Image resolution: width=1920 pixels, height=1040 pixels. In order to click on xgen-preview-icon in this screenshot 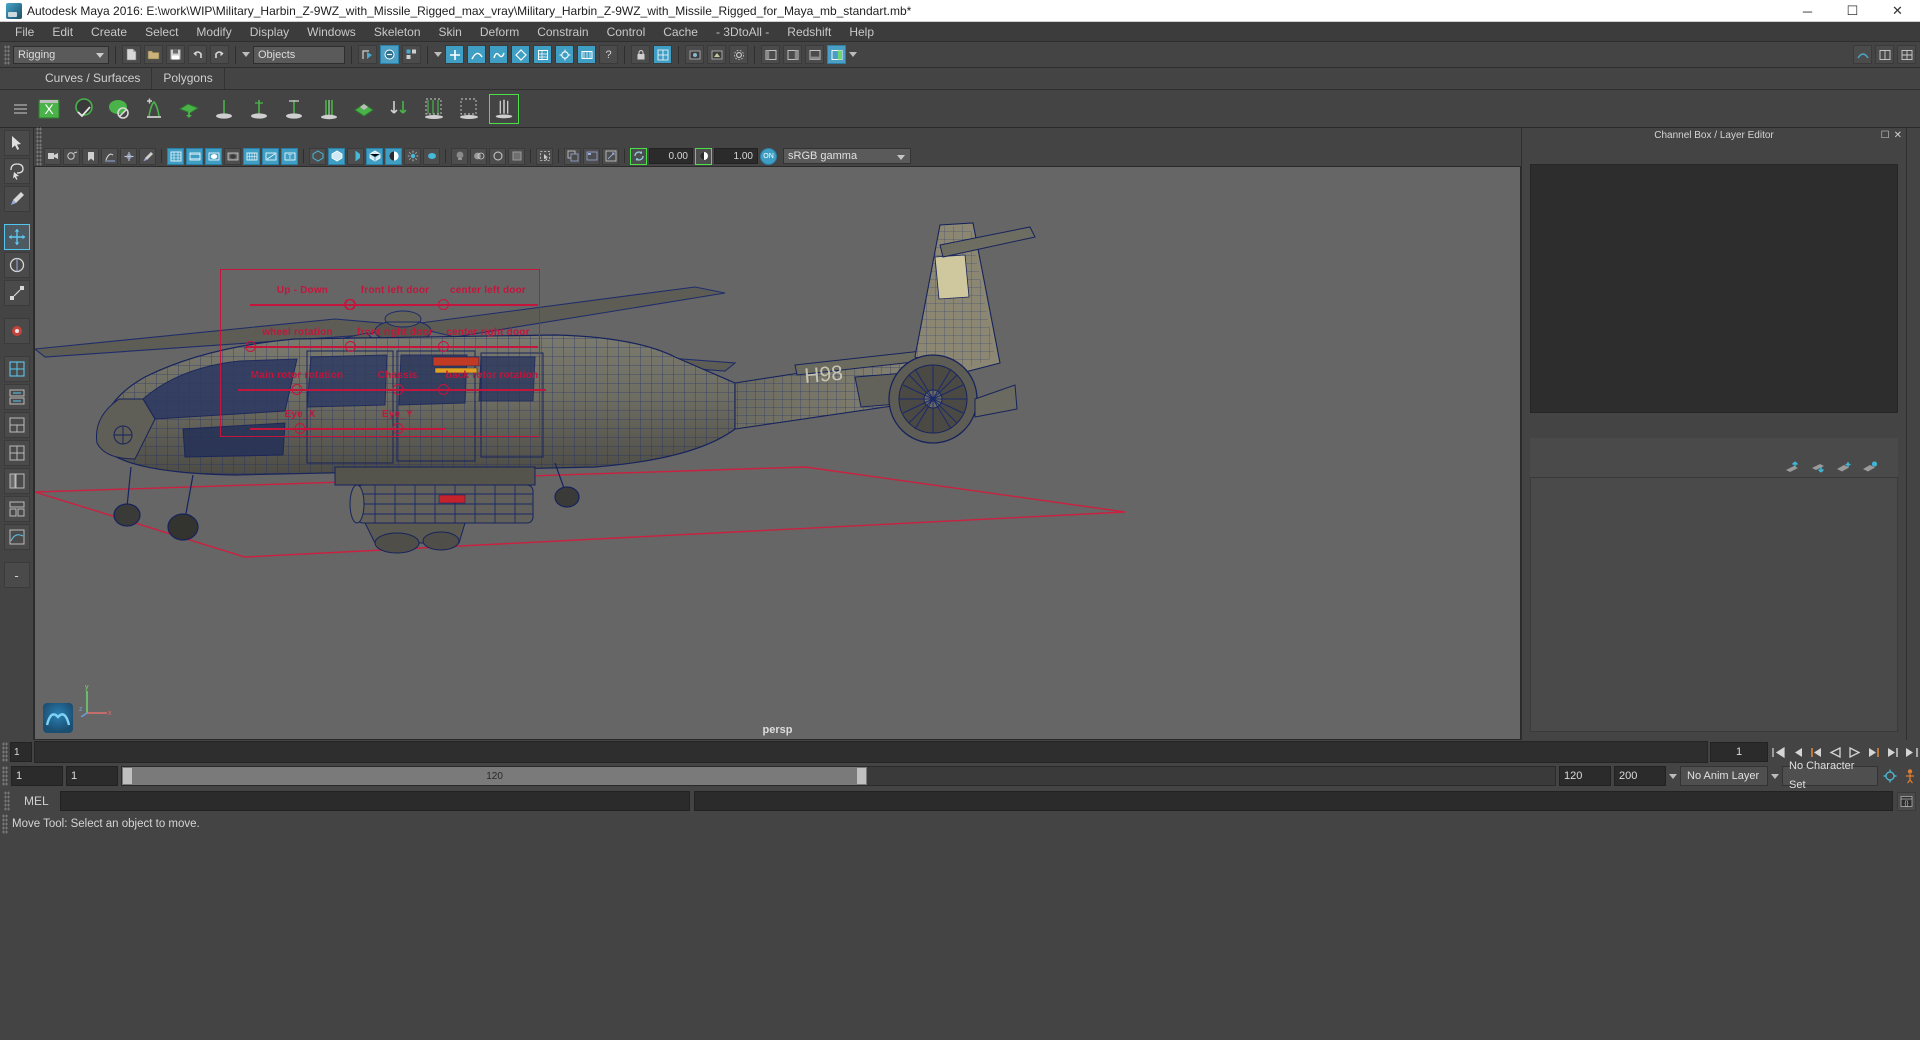, I will do `click(364, 109)`.